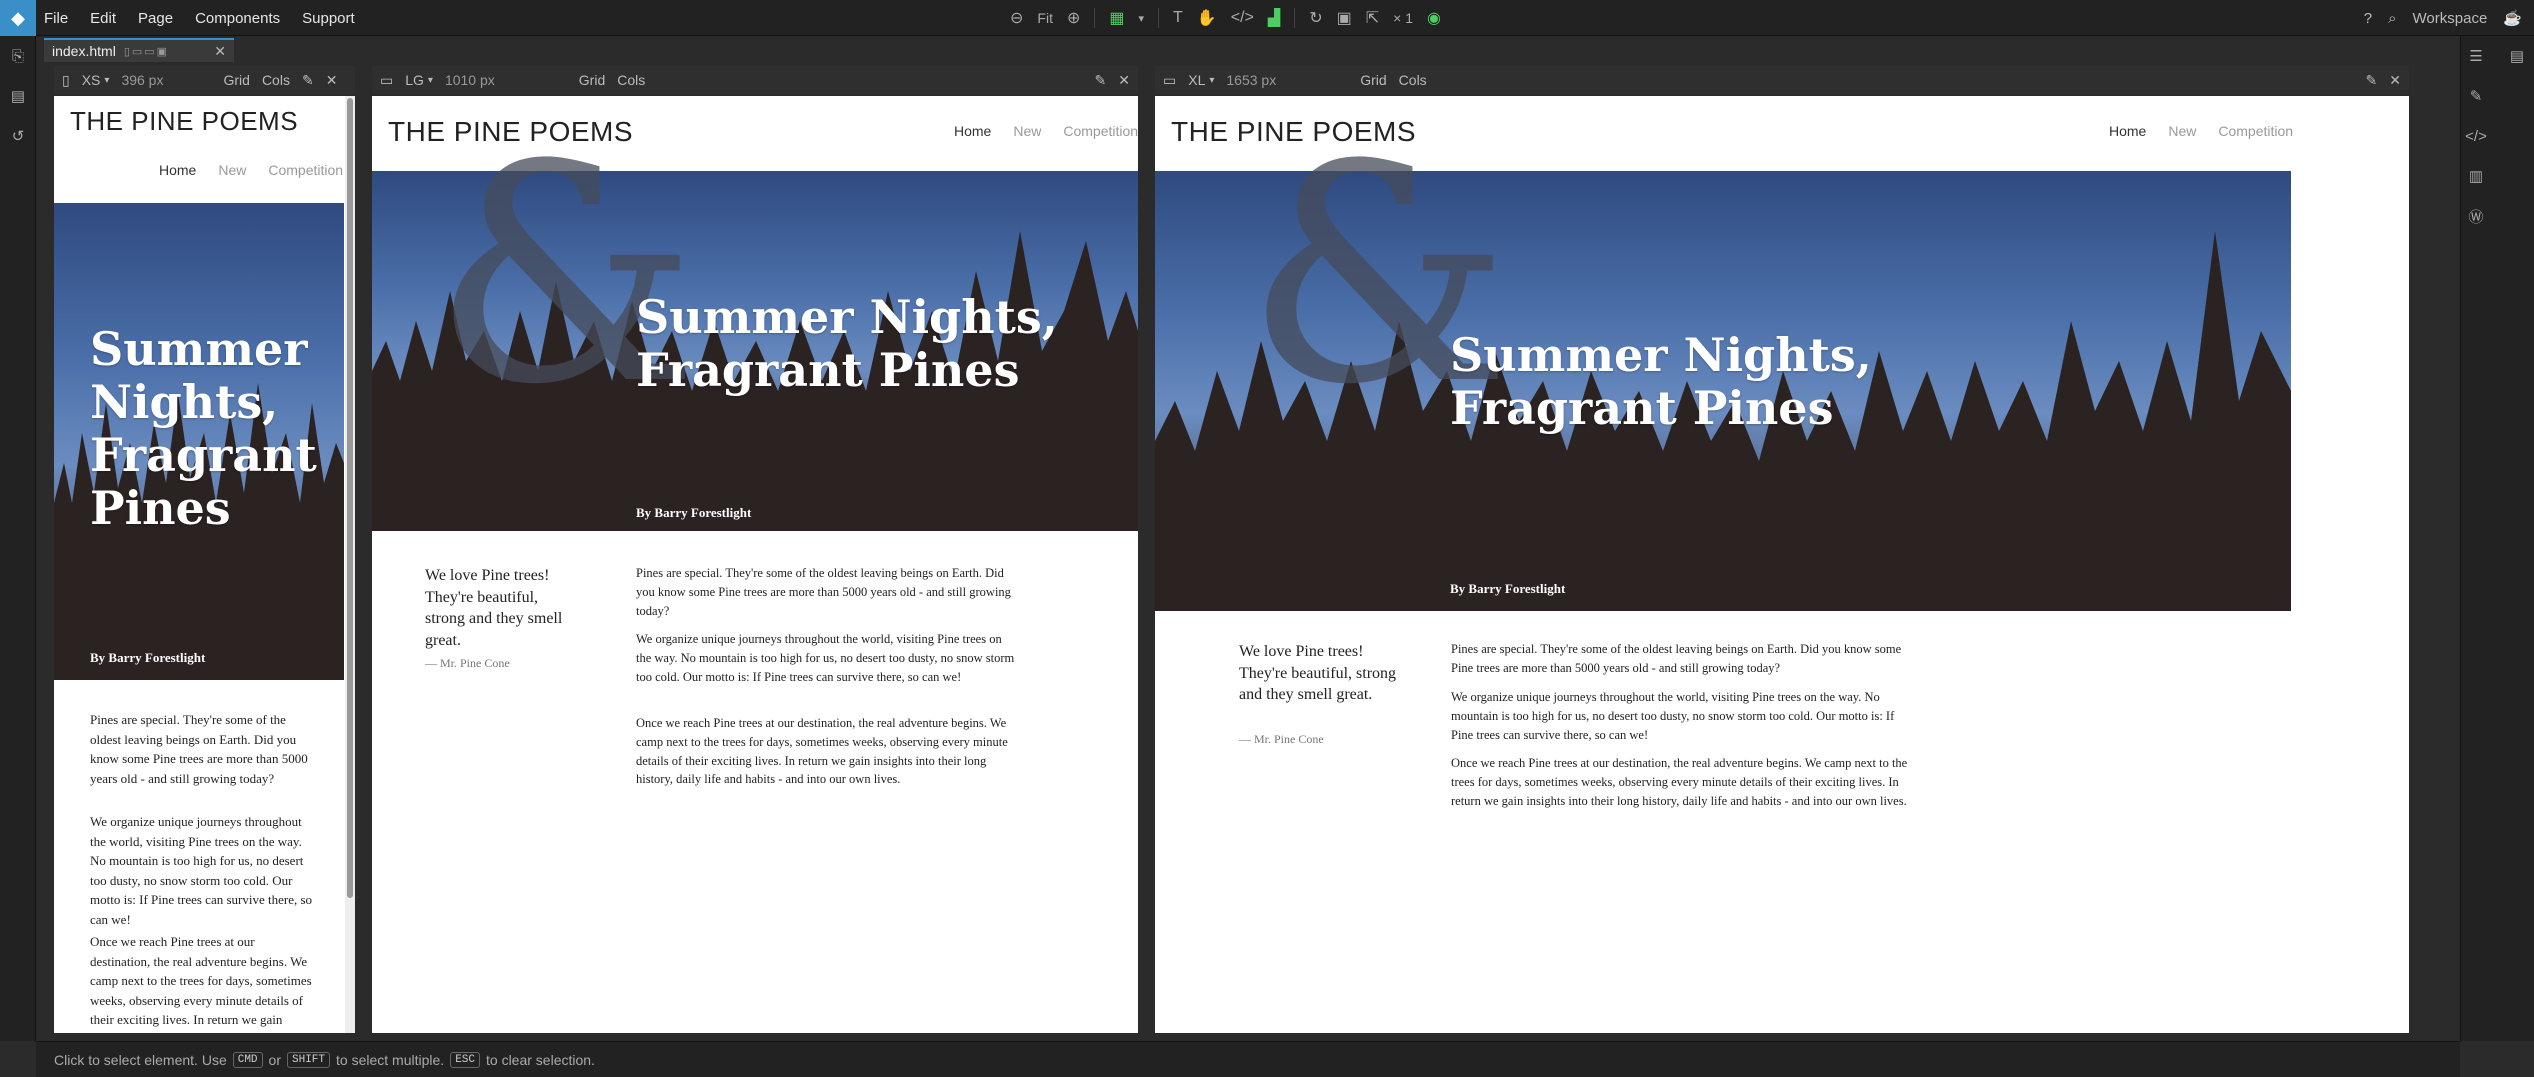  What do you see at coordinates (56, 18) in the screenshot?
I see `menu-file: File` at bounding box center [56, 18].